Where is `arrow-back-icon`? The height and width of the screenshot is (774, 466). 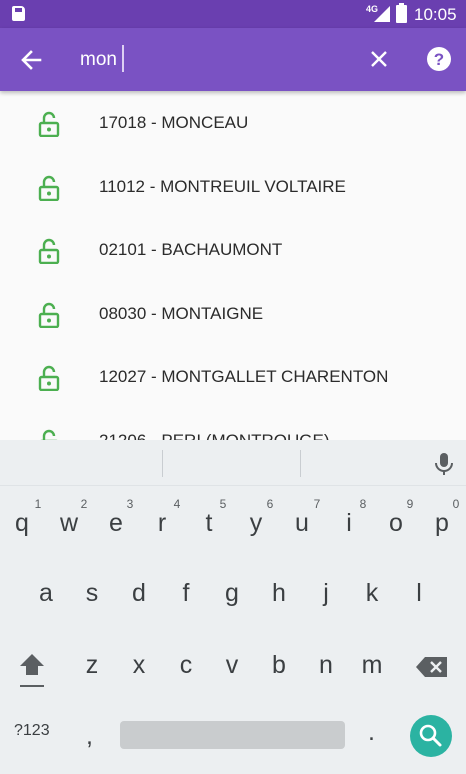
arrow-back-icon is located at coordinates (32, 60).